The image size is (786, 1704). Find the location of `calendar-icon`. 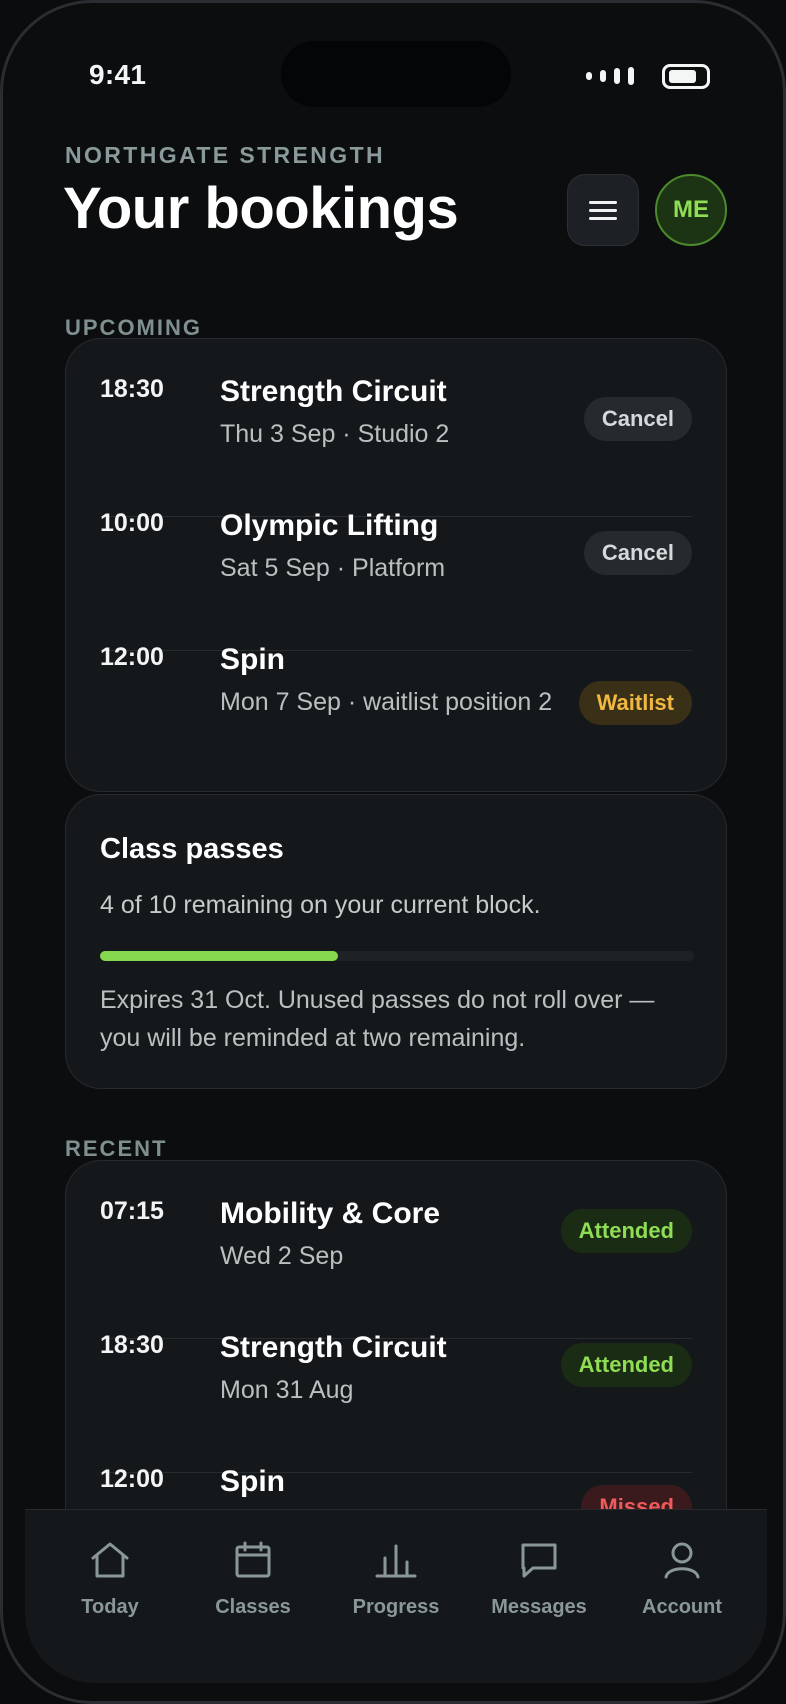

calendar-icon is located at coordinates (253, 1559).